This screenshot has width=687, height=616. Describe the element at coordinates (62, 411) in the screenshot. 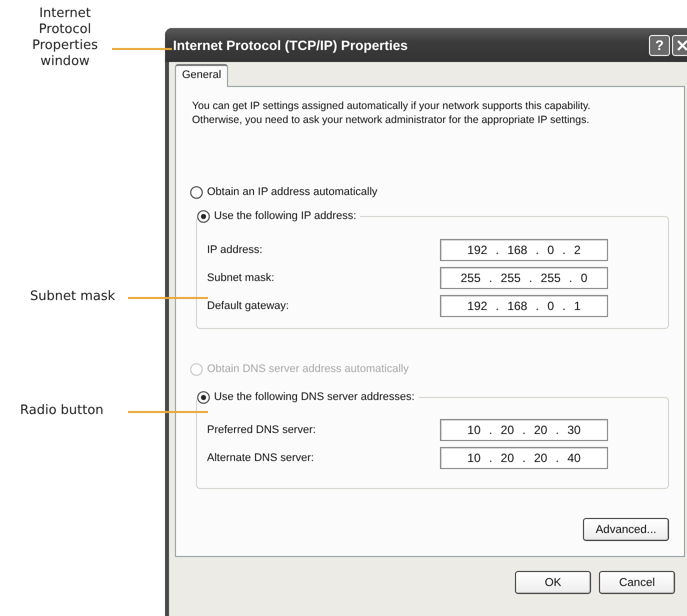

I see `callout-label: Radio button` at that location.